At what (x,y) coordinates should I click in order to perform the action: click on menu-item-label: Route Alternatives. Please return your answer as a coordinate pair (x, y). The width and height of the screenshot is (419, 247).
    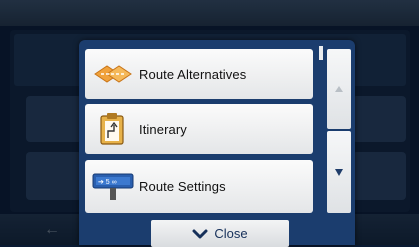
    Looking at the image, I should click on (193, 74).